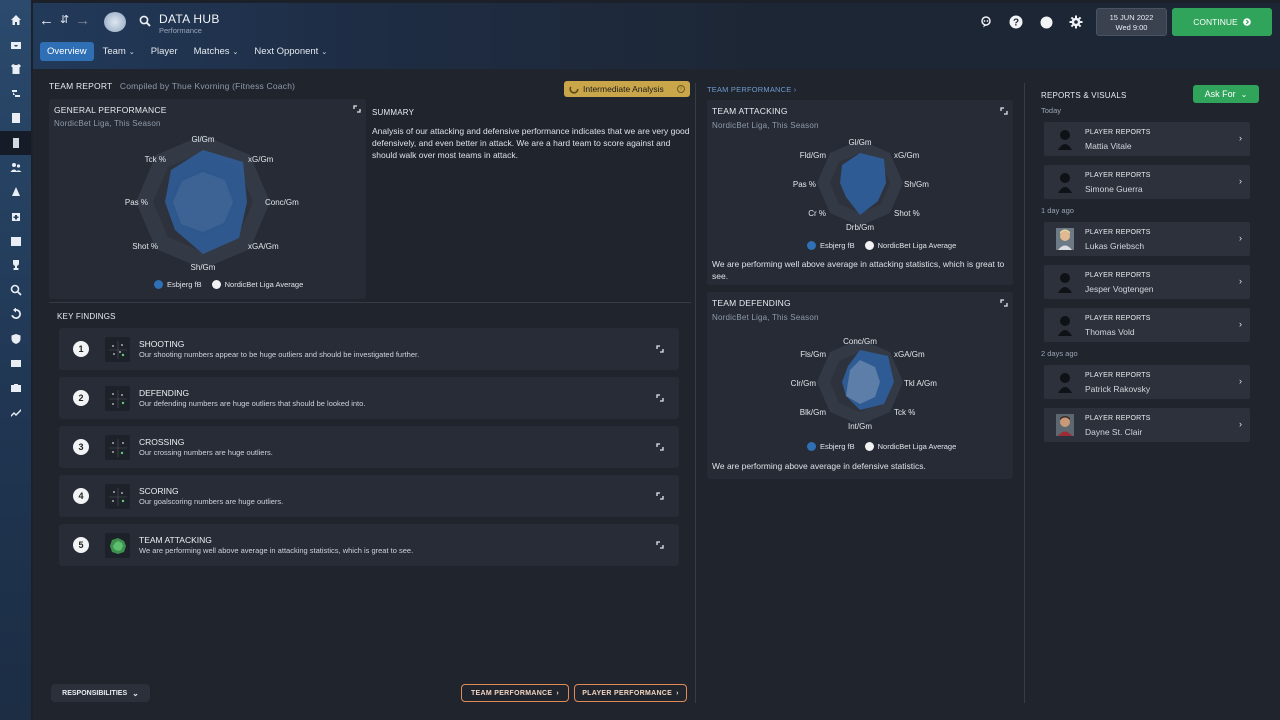 This screenshot has width=1280, height=720. I want to click on club-crest-icon, so click(115, 22).